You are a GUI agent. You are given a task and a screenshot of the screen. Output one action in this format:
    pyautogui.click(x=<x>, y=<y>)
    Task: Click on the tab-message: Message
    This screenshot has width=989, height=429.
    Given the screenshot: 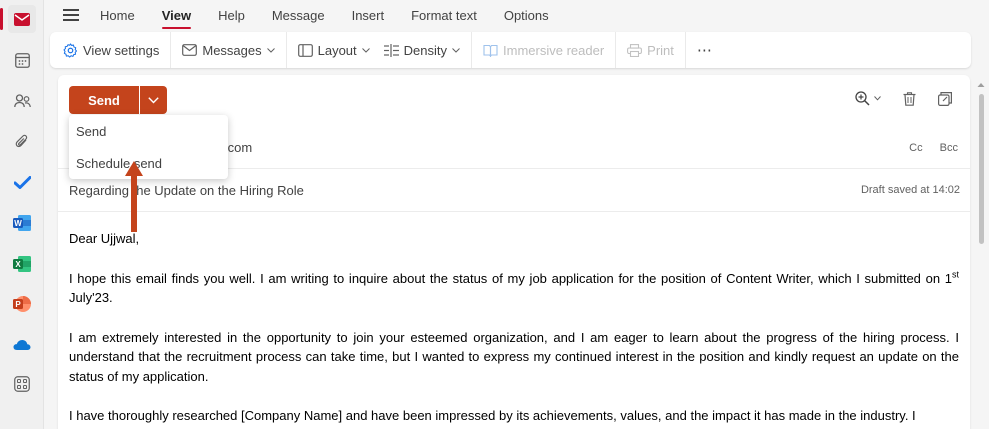 What is the action you would take?
    pyautogui.click(x=298, y=15)
    